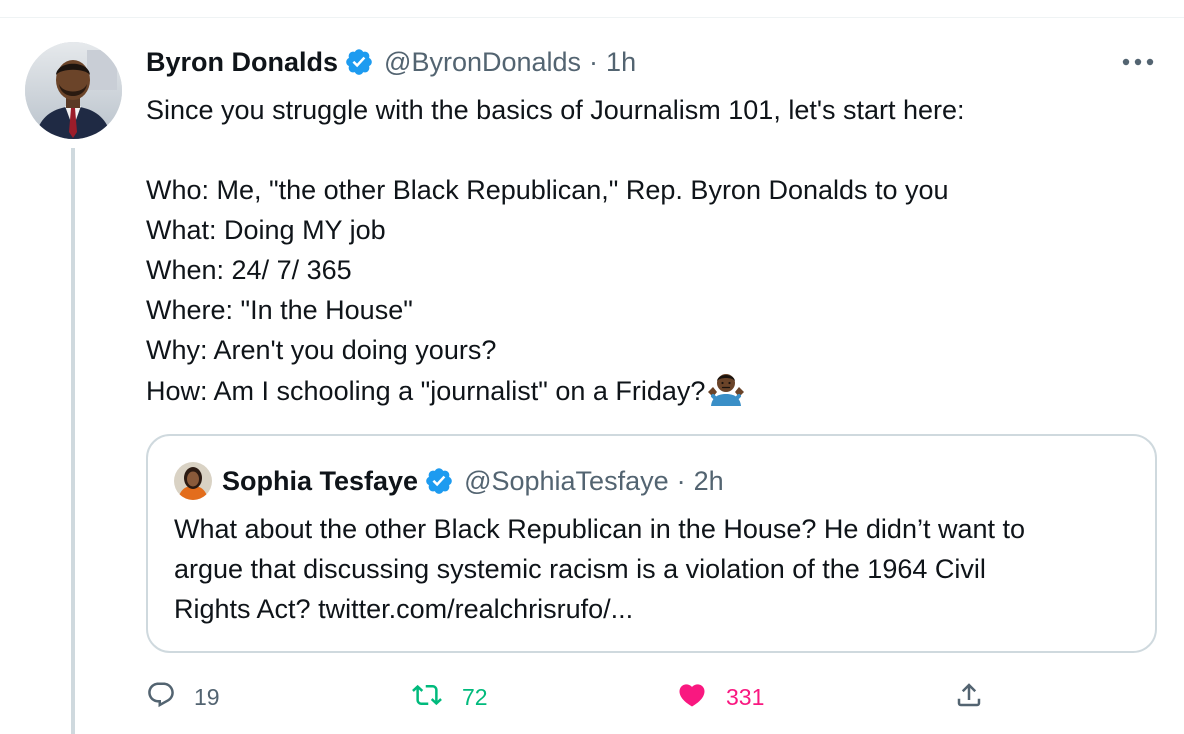  I want to click on man-shrugging-emoji, so click(726, 389).